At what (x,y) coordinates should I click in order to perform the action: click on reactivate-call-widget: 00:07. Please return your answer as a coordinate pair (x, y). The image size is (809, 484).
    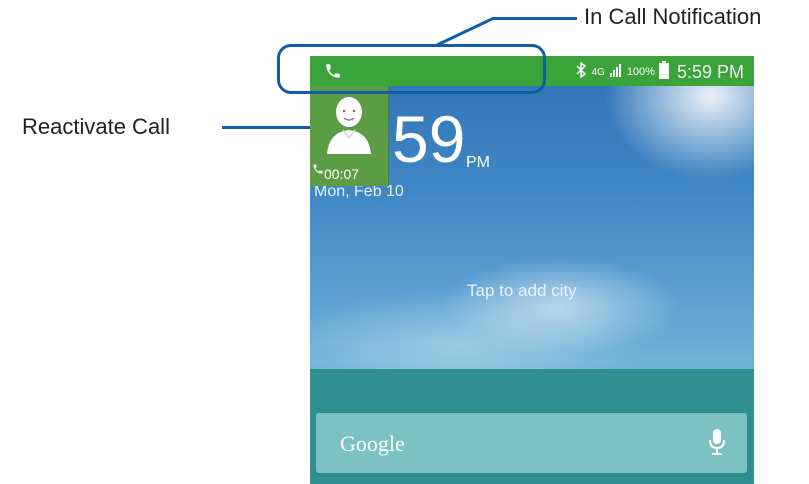
    Looking at the image, I should click on (349, 136).